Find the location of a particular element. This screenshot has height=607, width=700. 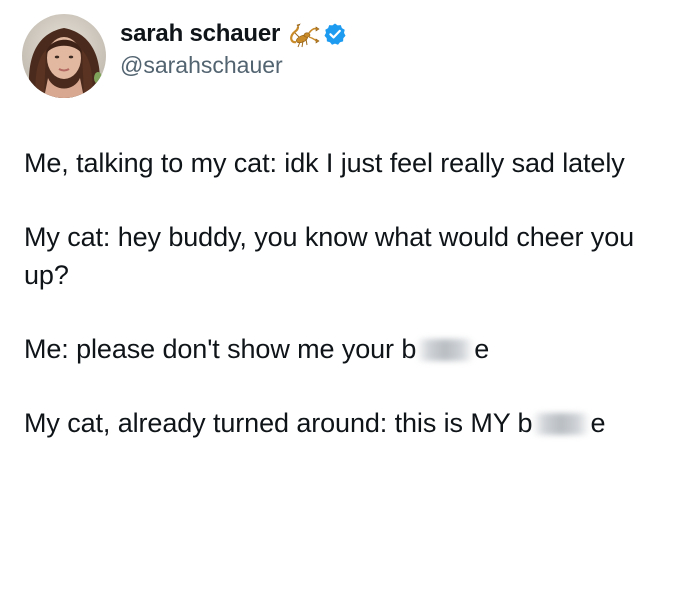

tweet-paragraph-prefix: Me: please don't show me your b is located at coordinates (220, 349).